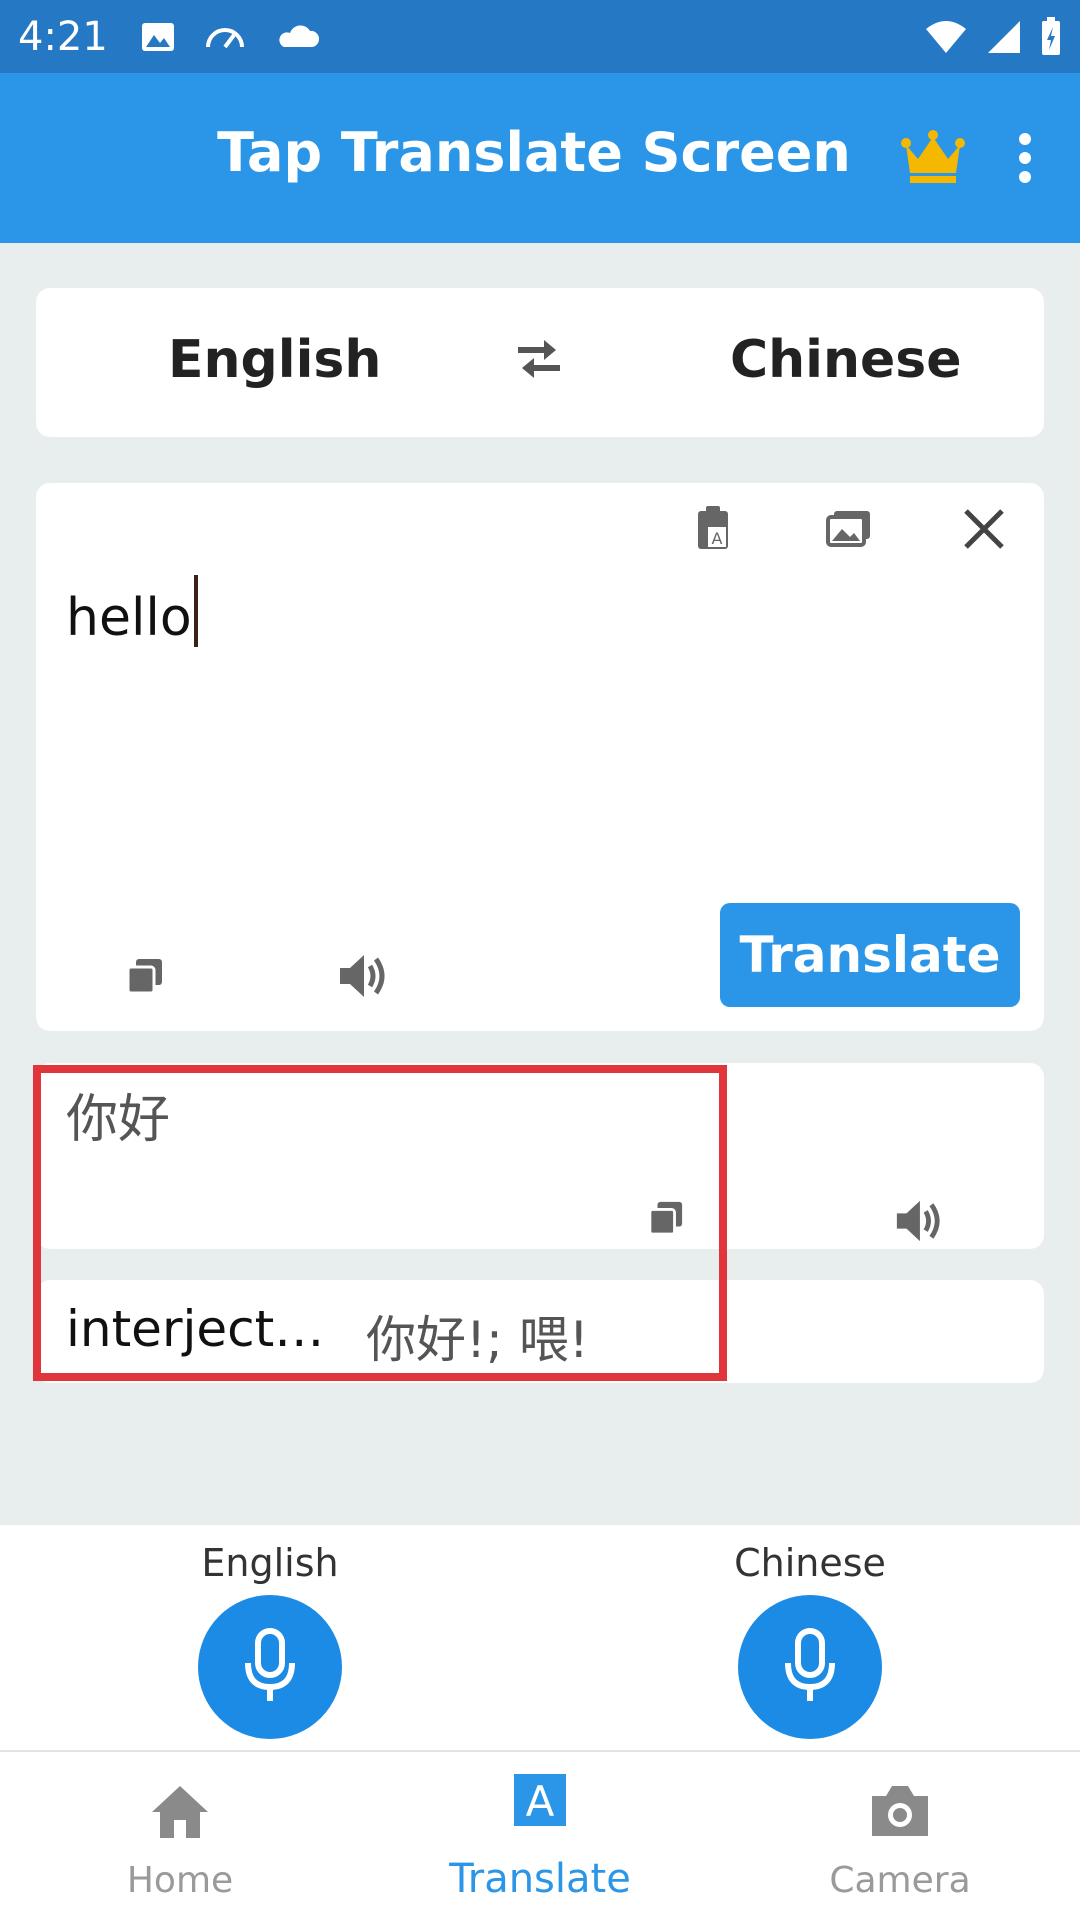 The height and width of the screenshot is (1920, 1080). I want to click on nav-home-label: Home, so click(180, 1880).